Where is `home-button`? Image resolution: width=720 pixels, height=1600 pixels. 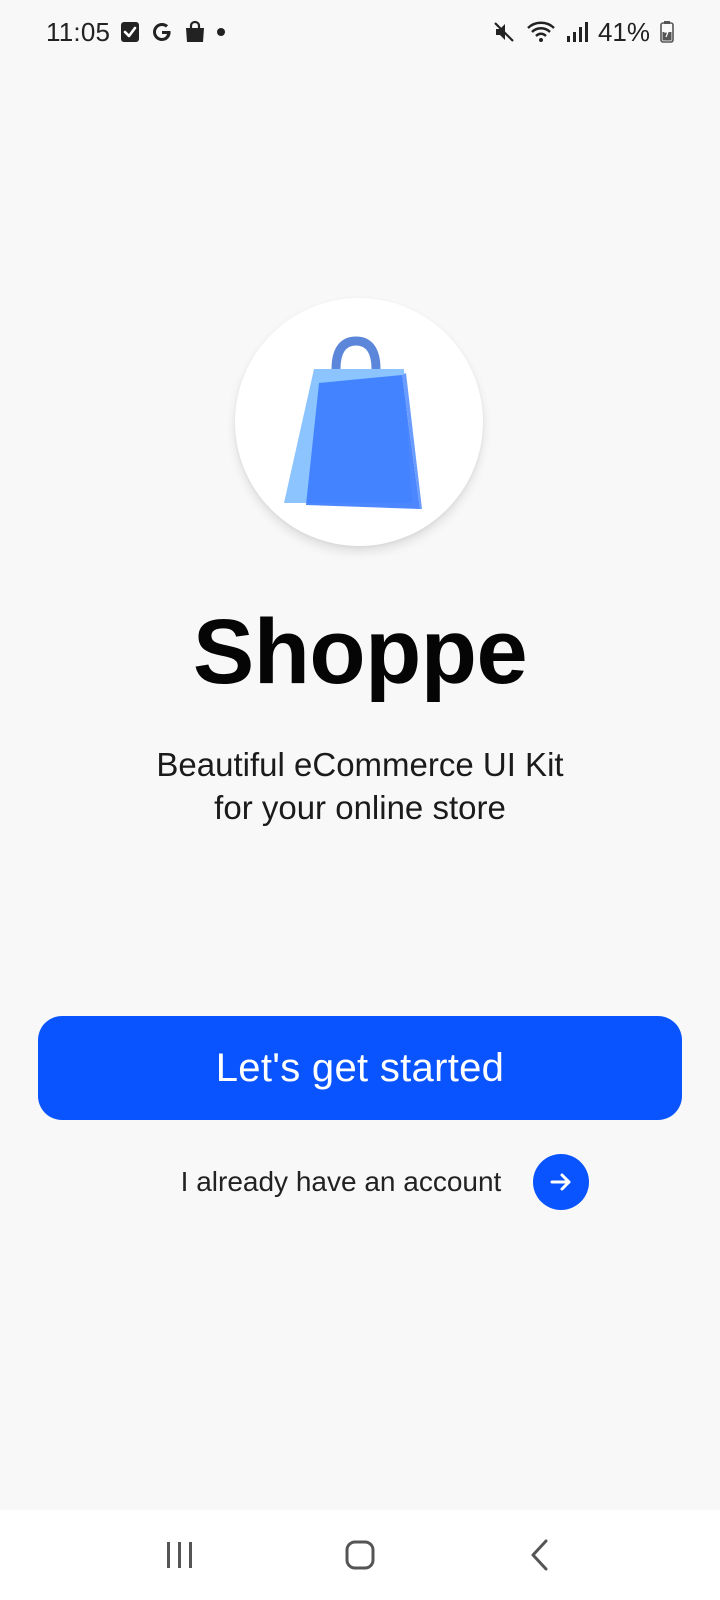 home-button is located at coordinates (360, 1555).